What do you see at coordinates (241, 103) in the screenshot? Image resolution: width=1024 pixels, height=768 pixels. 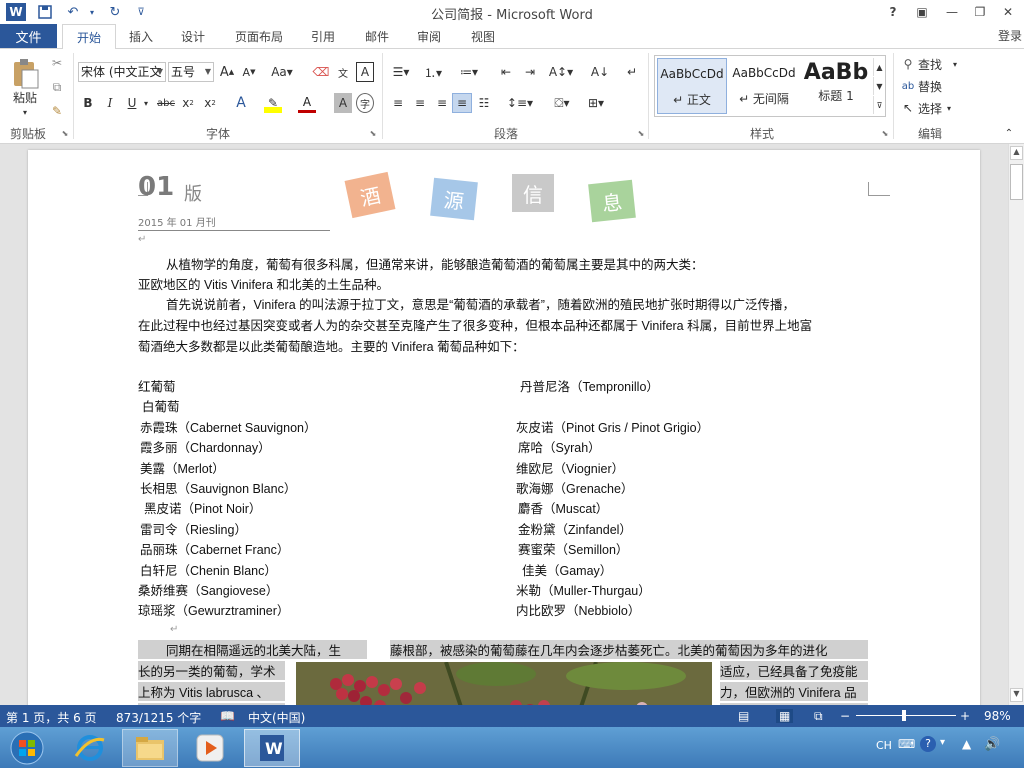 I see `text-effects-icon: A` at bounding box center [241, 103].